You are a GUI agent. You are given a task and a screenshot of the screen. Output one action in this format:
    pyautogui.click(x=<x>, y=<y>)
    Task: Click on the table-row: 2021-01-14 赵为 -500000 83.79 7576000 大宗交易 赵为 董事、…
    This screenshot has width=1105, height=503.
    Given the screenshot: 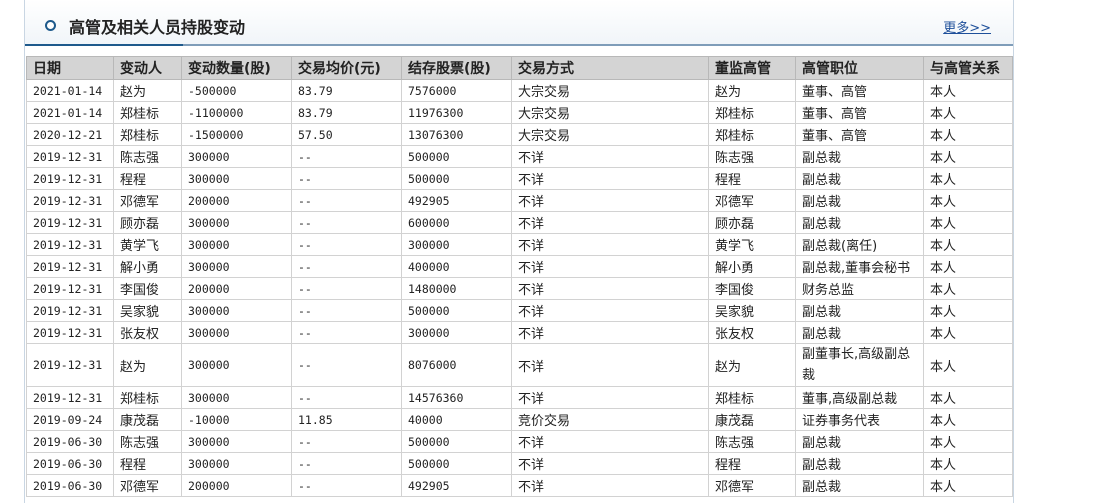 What is the action you would take?
    pyautogui.click(x=519, y=90)
    